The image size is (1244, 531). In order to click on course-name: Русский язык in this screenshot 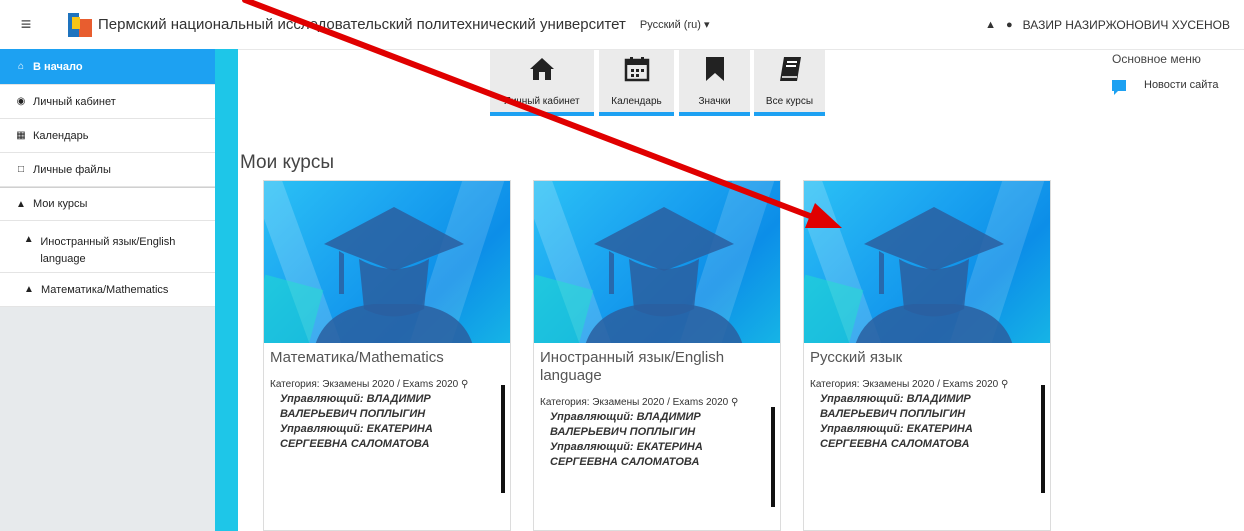, I will do `click(927, 358)`.